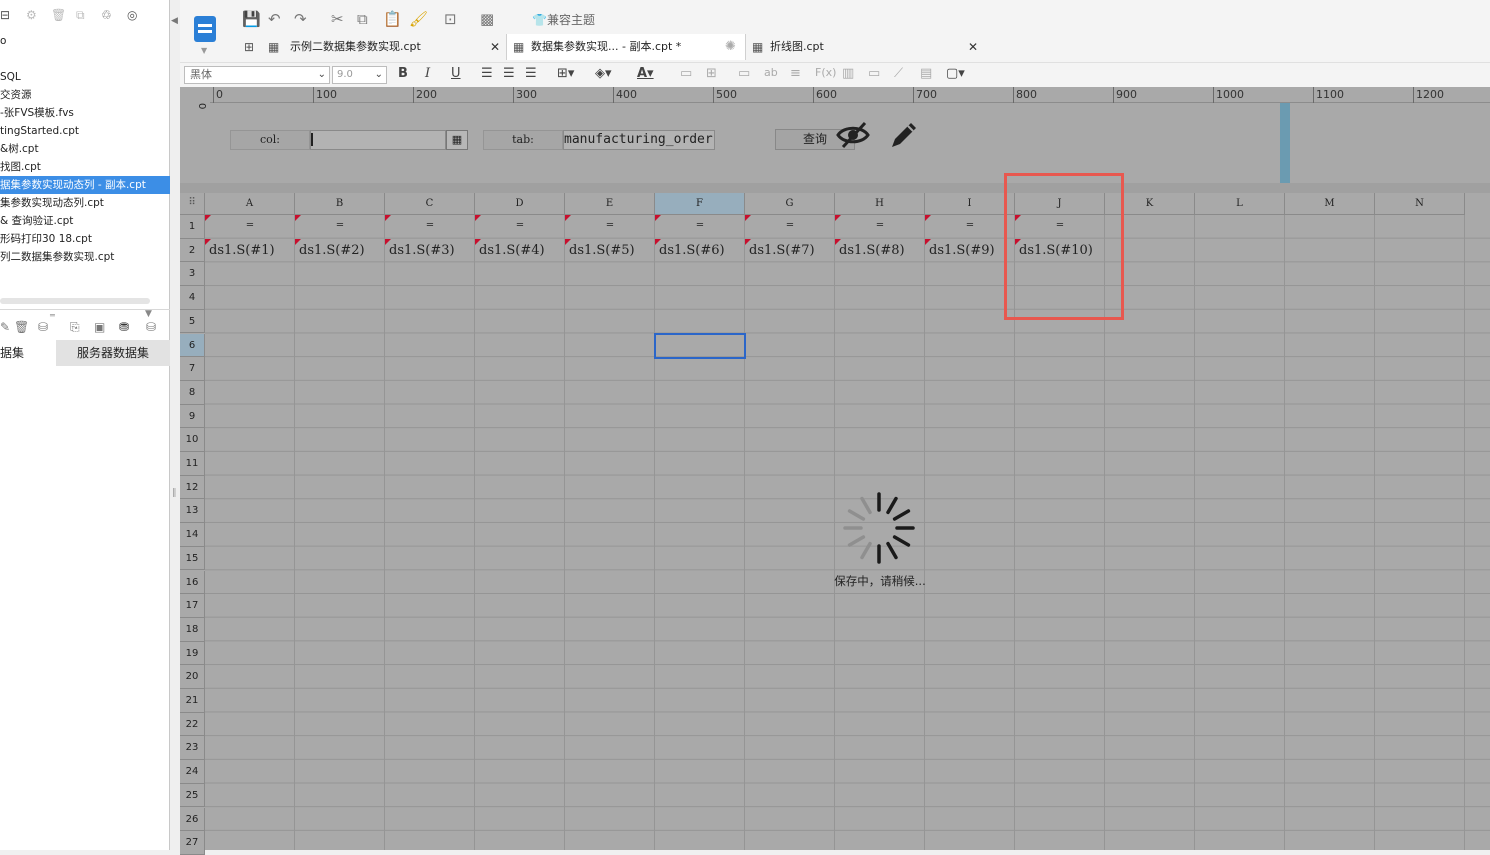 The height and width of the screenshot is (855, 1490). I want to click on tab-template-dataset: 据集, so click(28, 353).